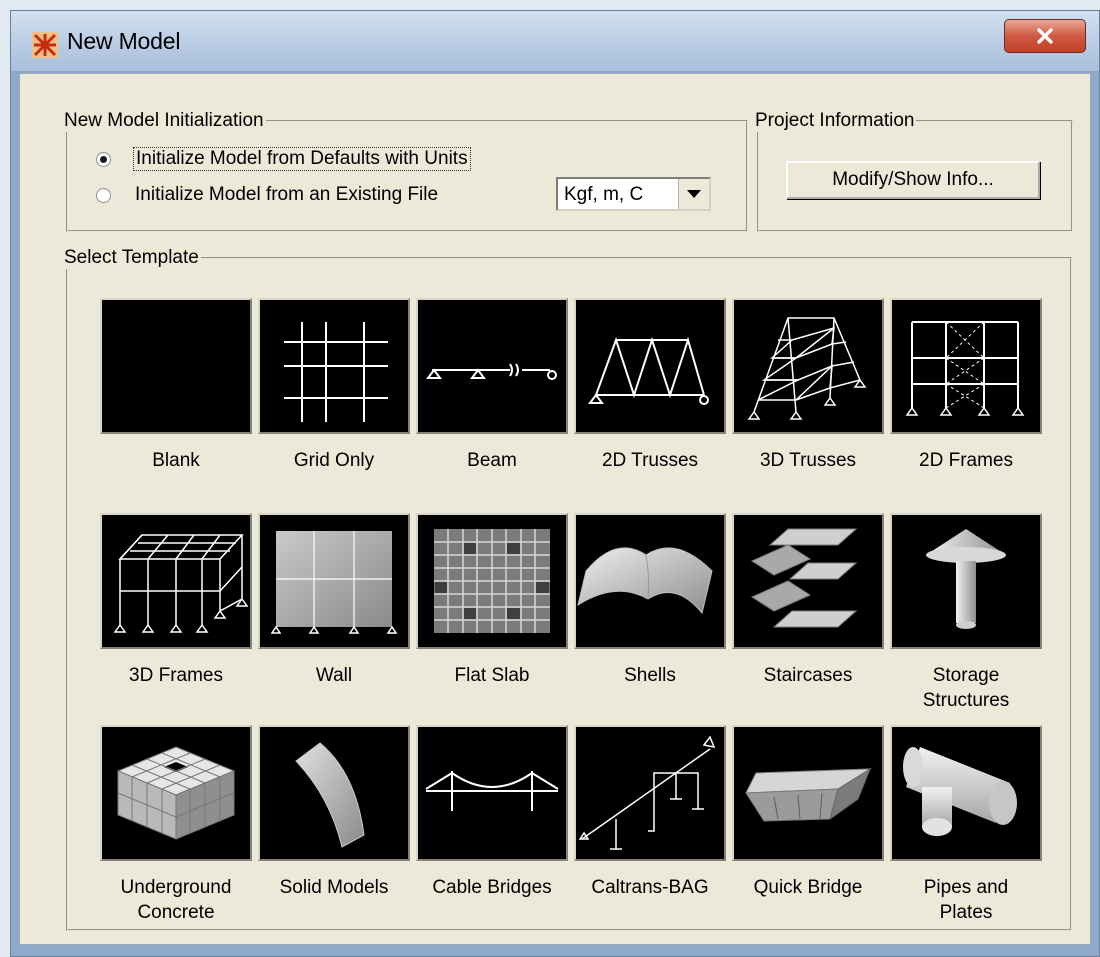  What do you see at coordinates (966, 900) in the screenshot?
I see `template-label: Pipes and Plates` at bounding box center [966, 900].